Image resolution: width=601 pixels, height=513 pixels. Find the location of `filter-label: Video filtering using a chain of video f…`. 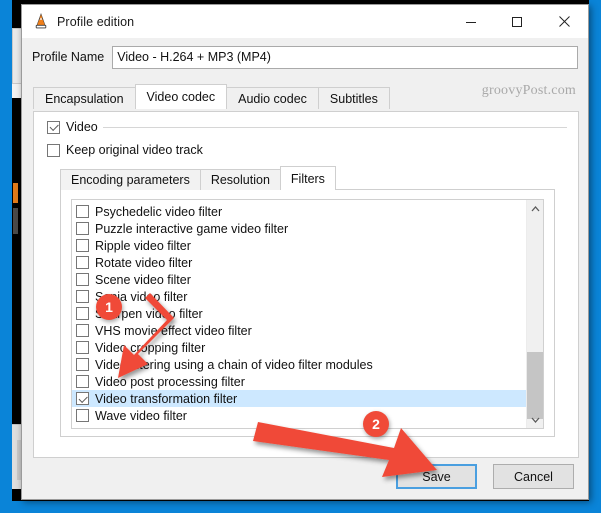

filter-label: Video filtering using a chain of video f… is located at coordinates (234, 364).